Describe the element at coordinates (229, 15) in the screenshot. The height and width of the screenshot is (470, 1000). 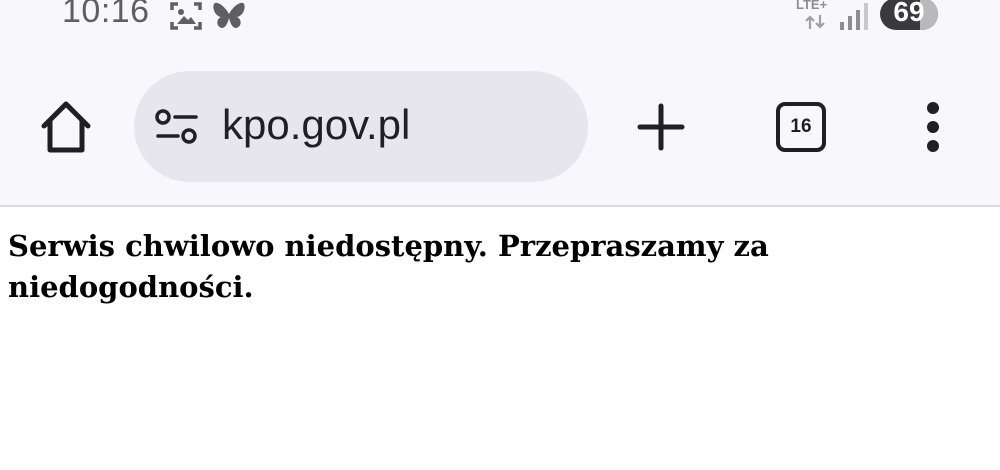
I see `butterfly-icon` at that location.